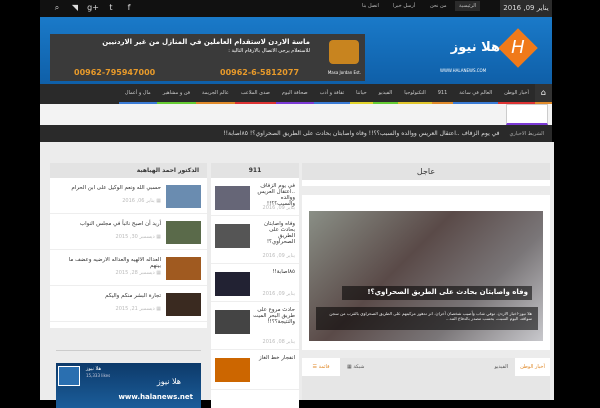 The width and height of the screenshot is (600, 408). I want to click on twitter-icon: t, so click(111, 8).